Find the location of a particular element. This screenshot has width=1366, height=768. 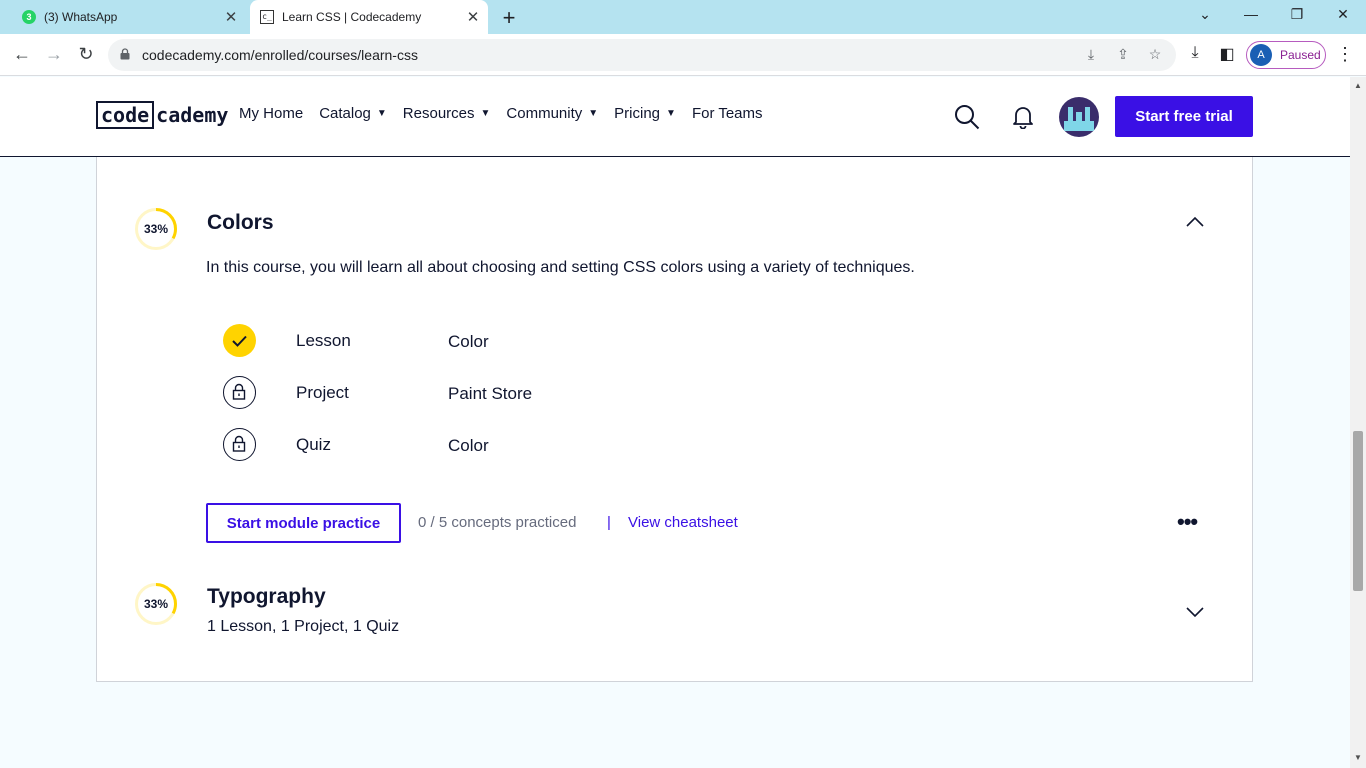

nav-label: Resources is located at coordinates (438, 113).